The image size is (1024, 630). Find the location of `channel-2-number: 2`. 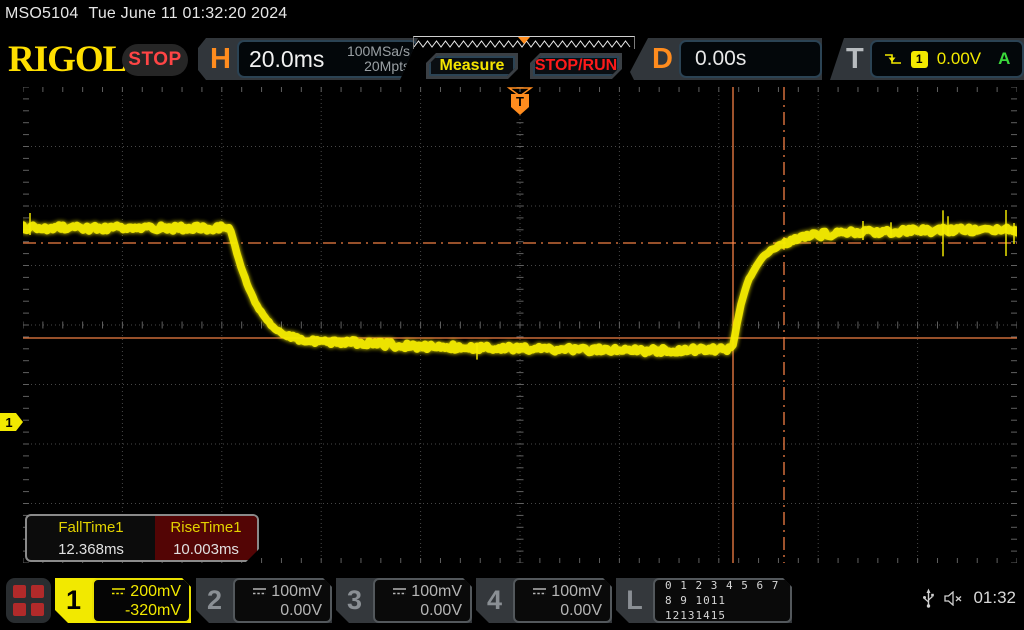

channel-2-number: 2 is located at coordinates (214, 600).